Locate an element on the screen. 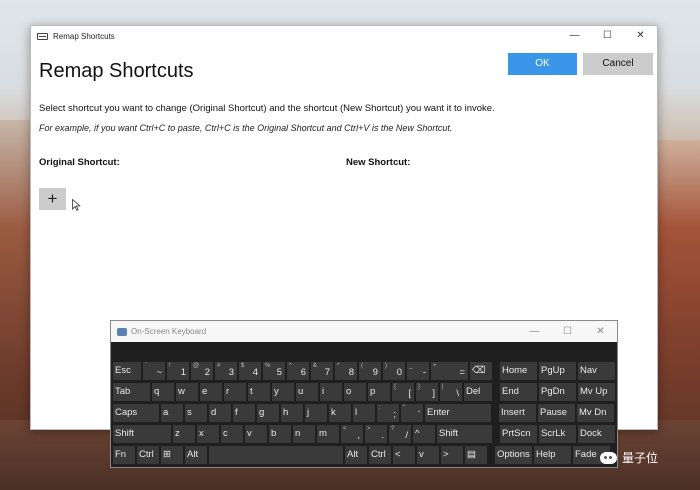 The height and width of the screenshot is (490, 700). maximize-button: ☐ is located at coordinates (607, 36).